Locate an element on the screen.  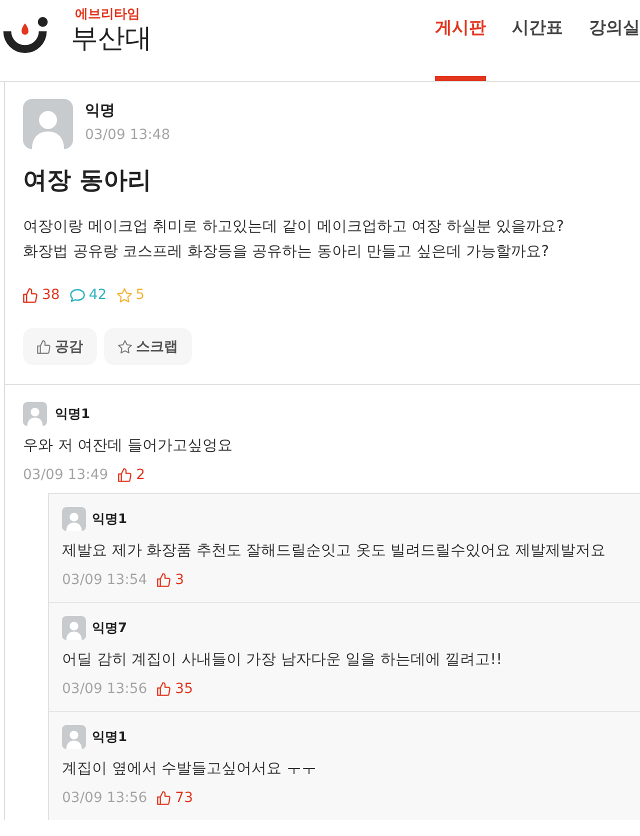
like-count: 73 is located at coordinates (184, 798).